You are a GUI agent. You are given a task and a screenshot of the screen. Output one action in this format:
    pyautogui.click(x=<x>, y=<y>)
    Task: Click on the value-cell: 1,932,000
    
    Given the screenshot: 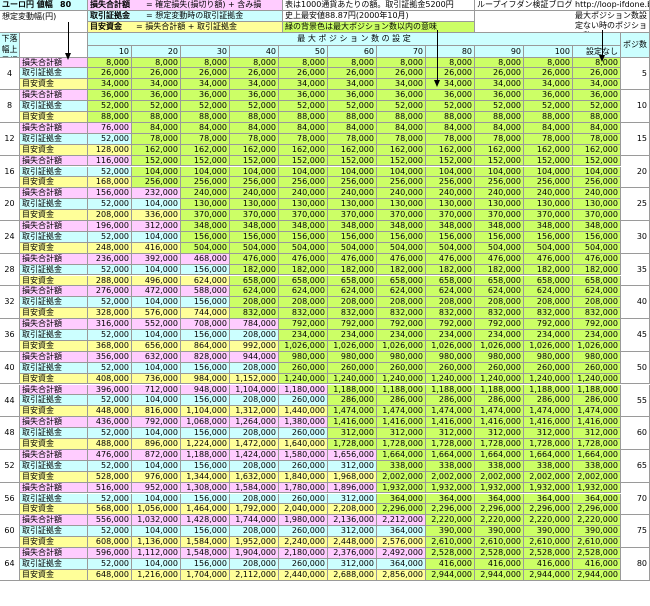 What is the action you would take?
    pyautogui.click(x=597, y=488)
    